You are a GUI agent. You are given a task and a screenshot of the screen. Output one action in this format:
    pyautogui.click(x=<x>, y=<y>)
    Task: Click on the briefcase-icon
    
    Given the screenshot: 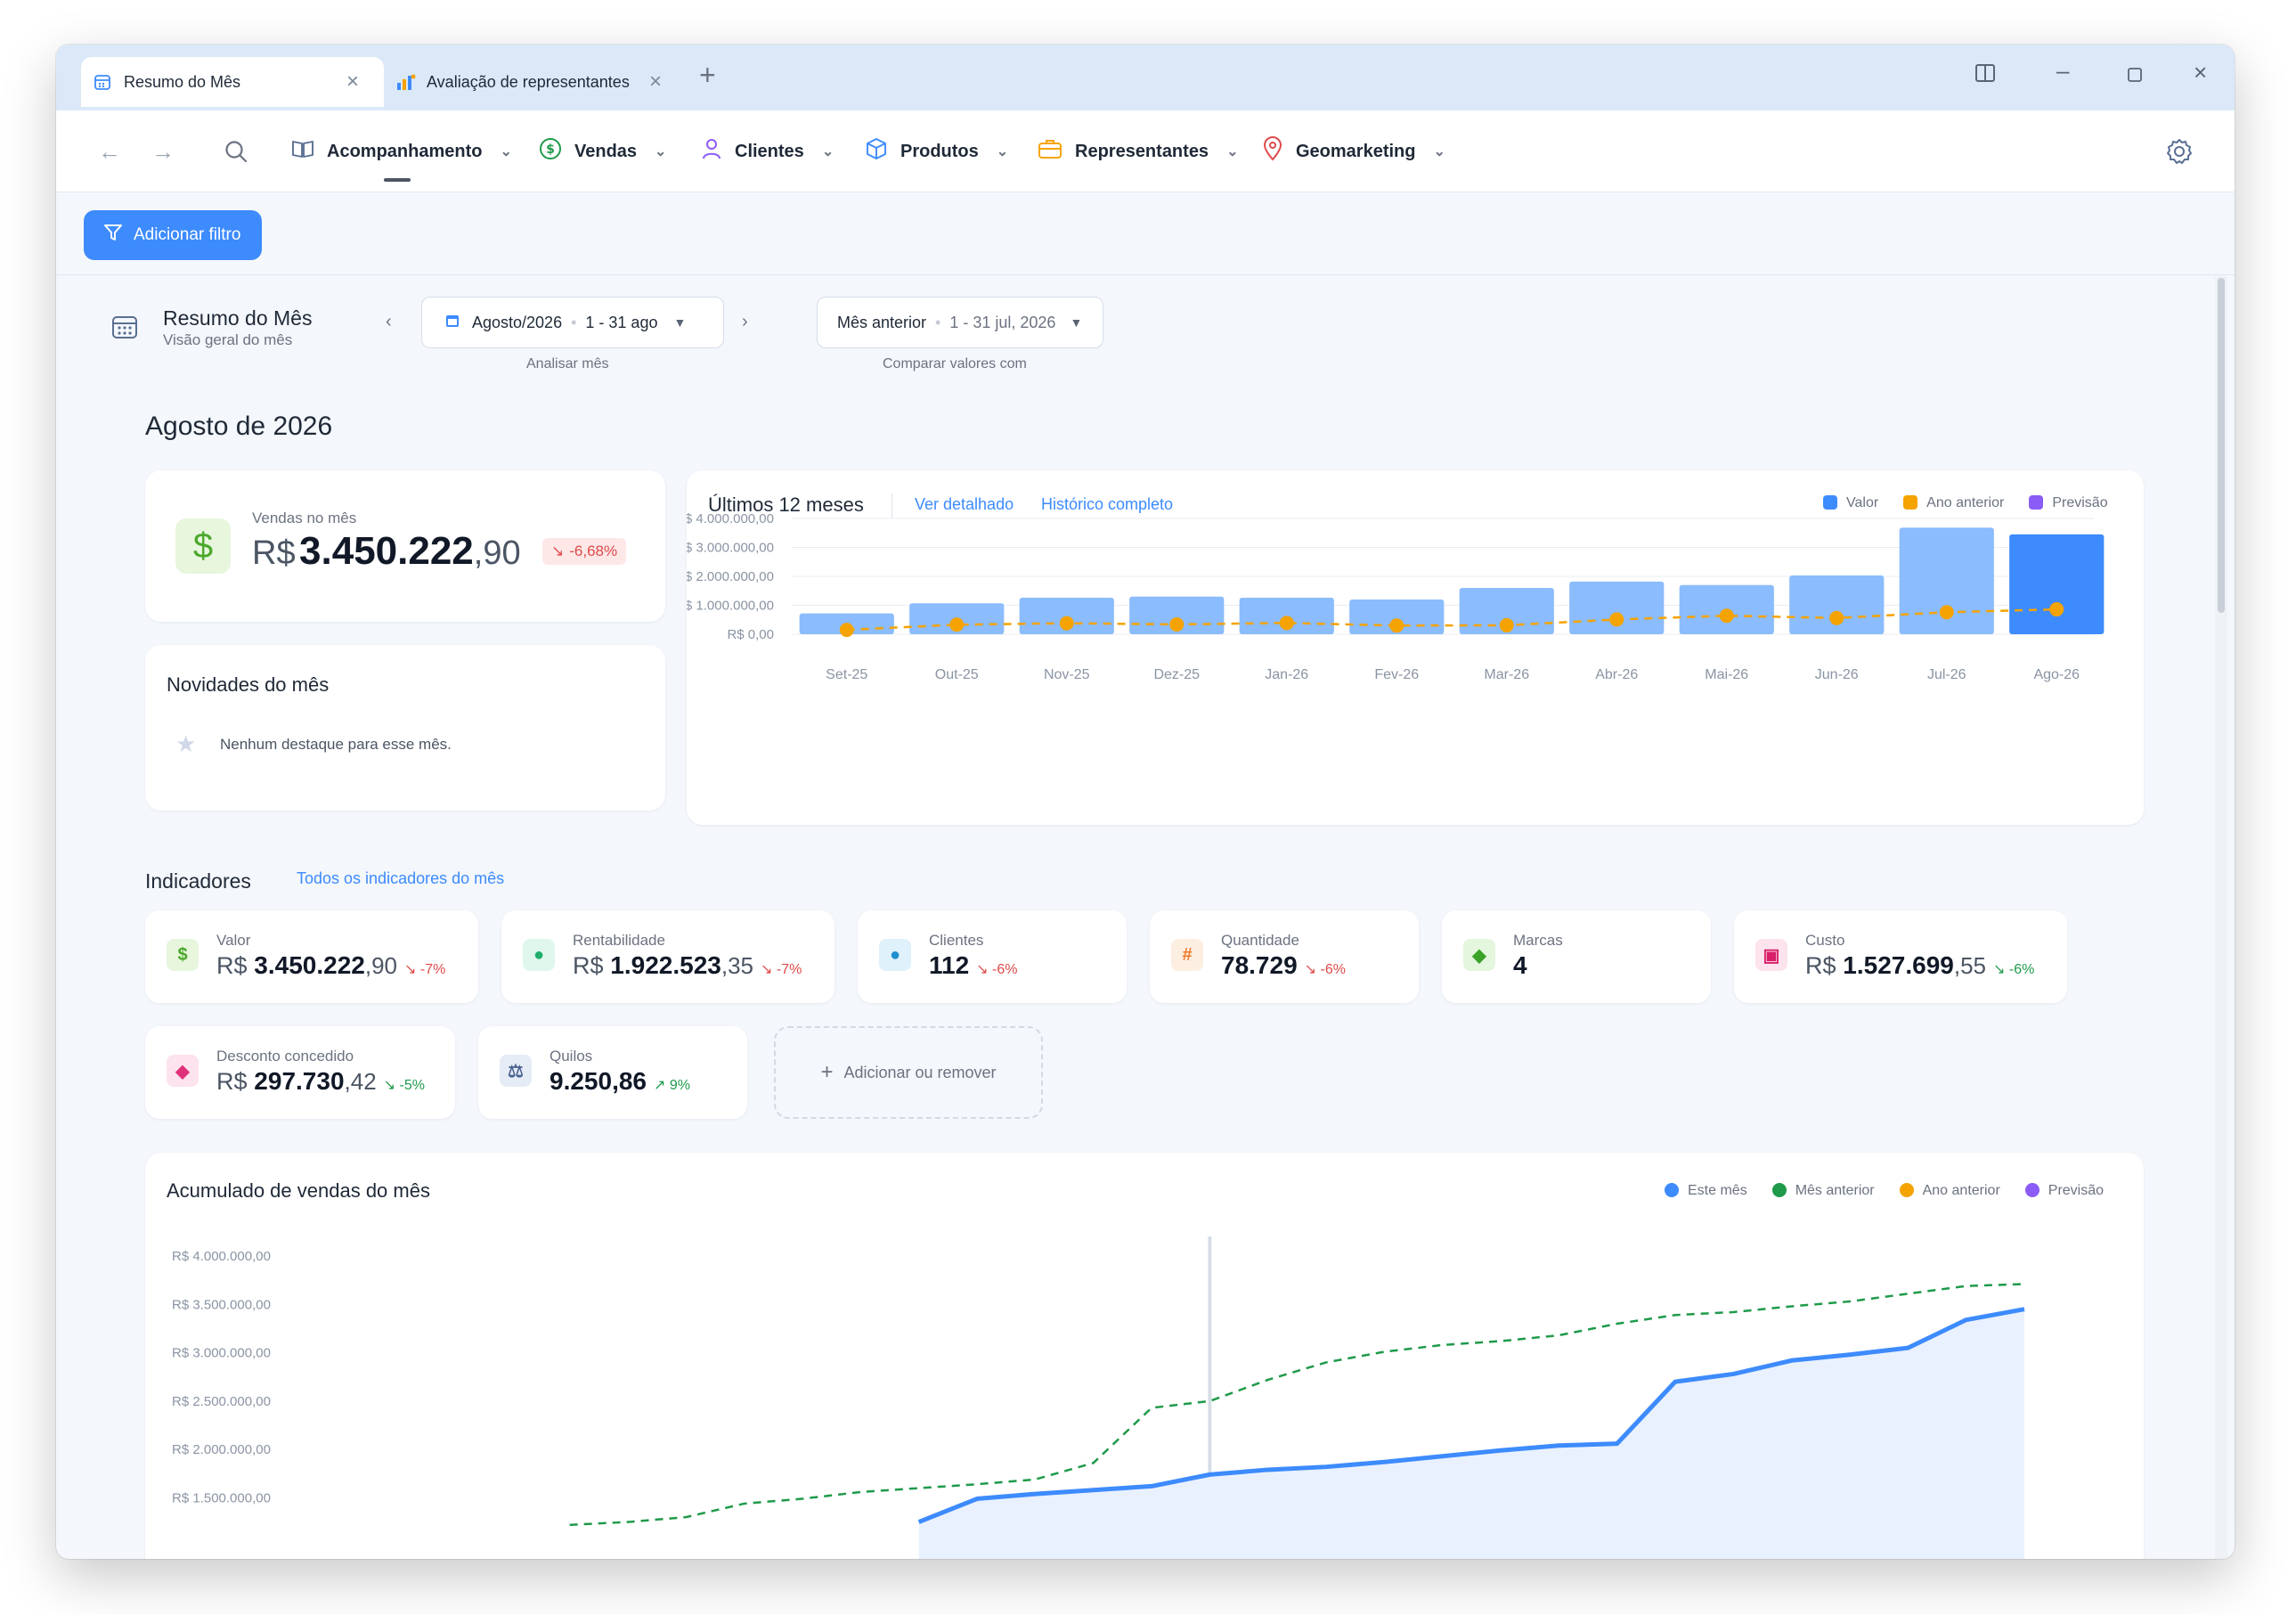 What is the action you would take?
    pyautogui.click(x=1050, y=151)
    